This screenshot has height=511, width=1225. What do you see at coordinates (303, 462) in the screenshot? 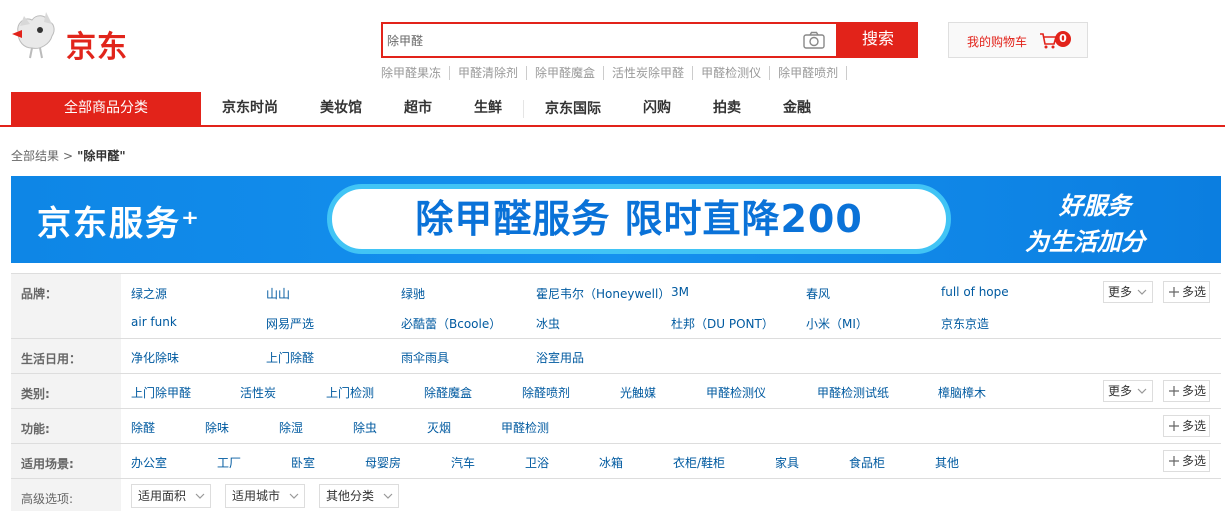
I see `filter-value: 卧室` at bounding box center [303, 462].